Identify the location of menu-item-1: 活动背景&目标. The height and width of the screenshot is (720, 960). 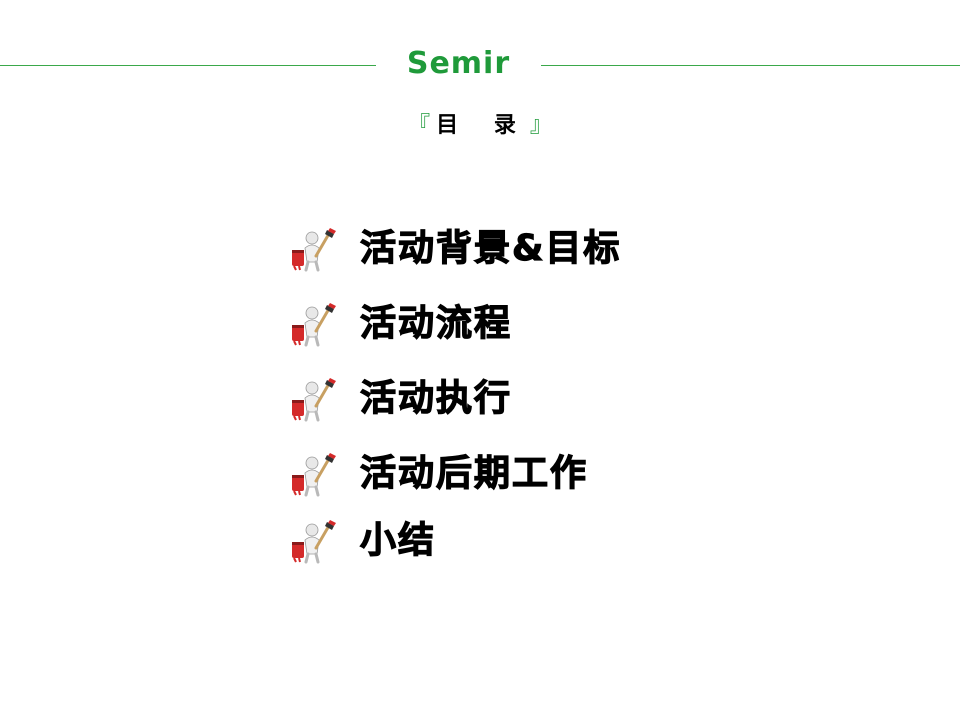
(455, 249).